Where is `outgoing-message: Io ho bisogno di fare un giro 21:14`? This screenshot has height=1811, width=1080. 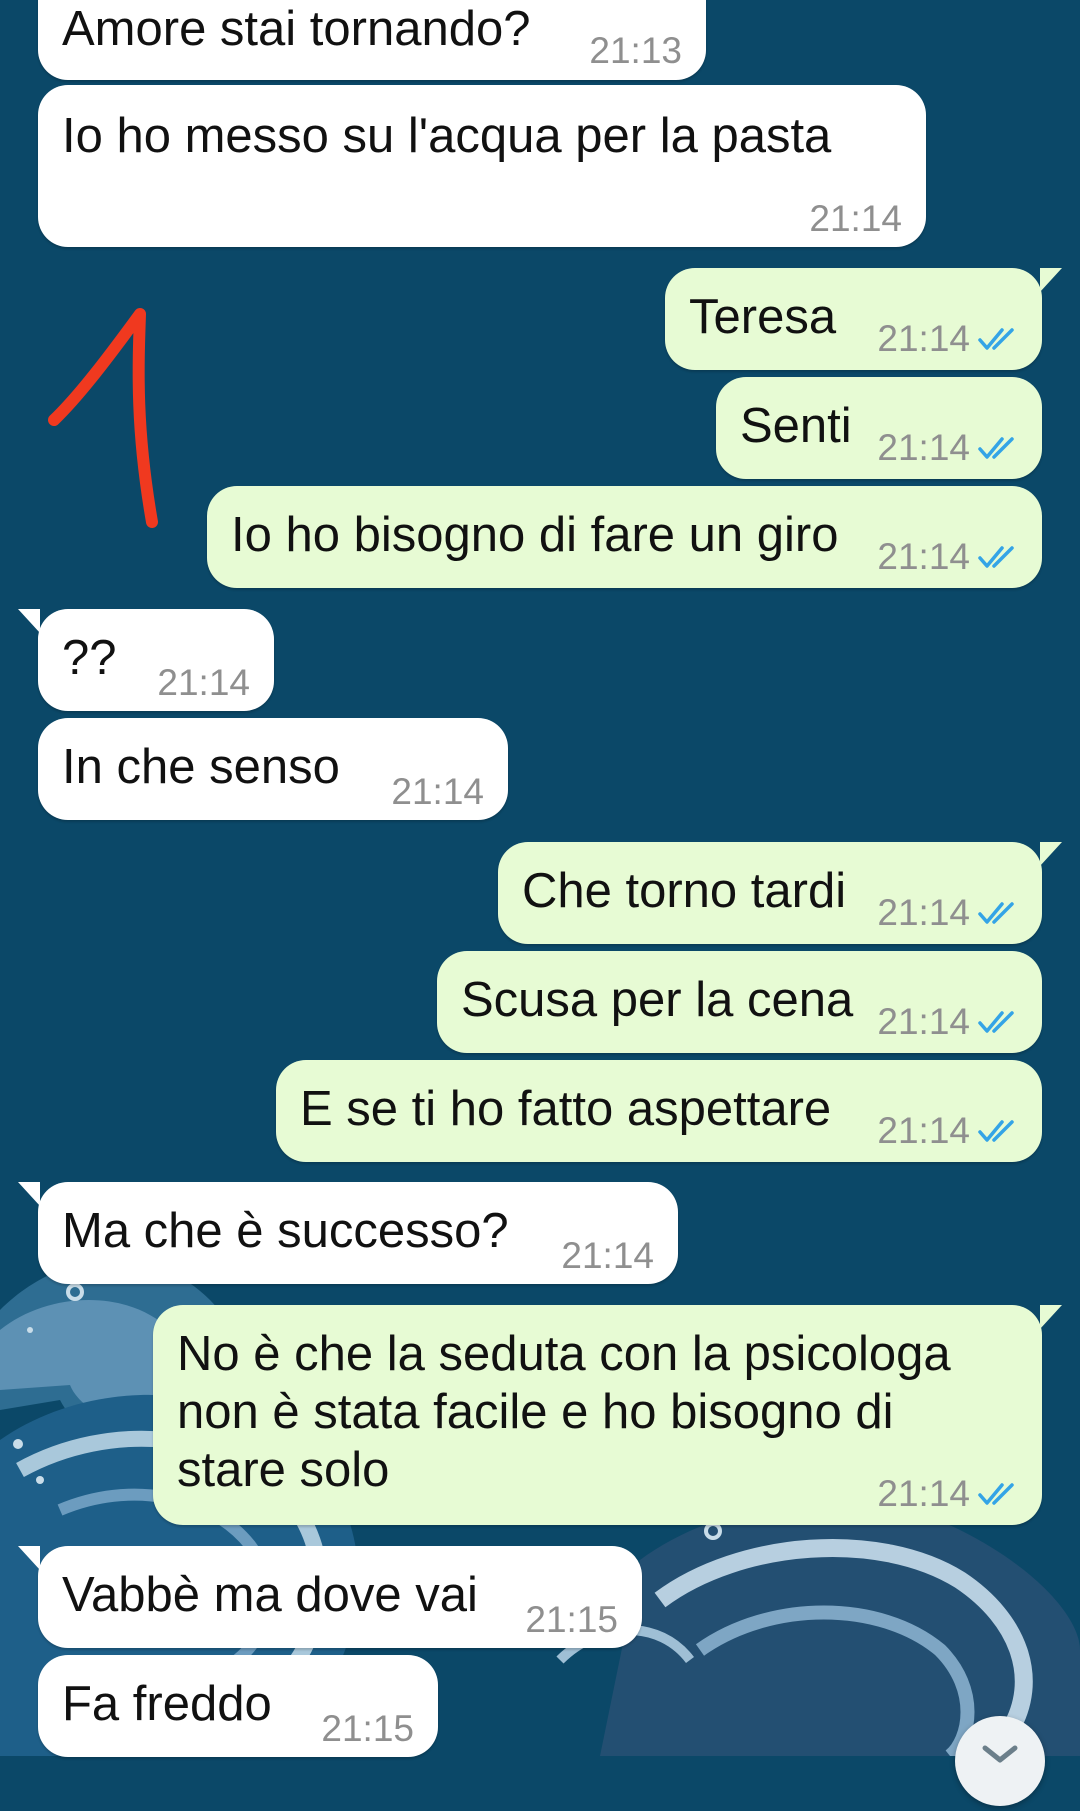
outgoing-message: Io ho bisogno di fare un giro 21:14 is located at coordinates (624, 537).